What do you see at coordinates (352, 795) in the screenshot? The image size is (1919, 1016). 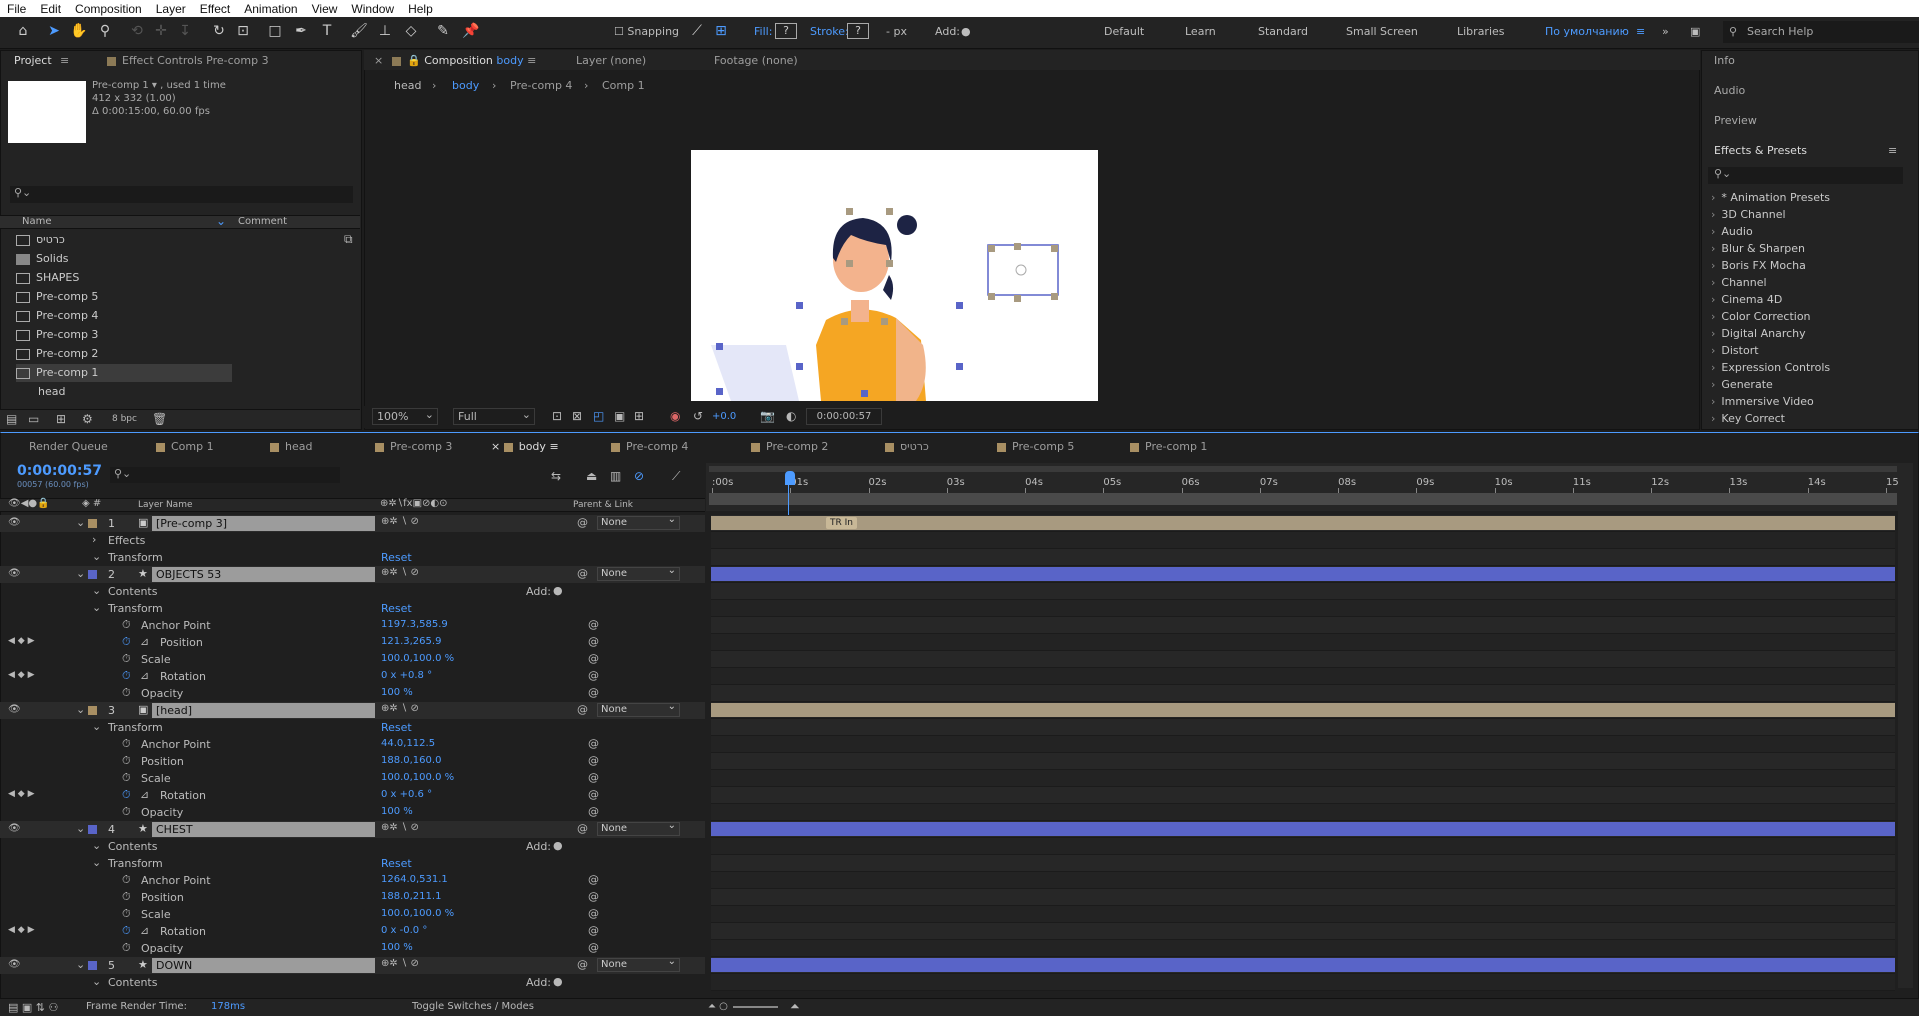 I see `property-row: ◀ ◆ ▶ ⏱ ⊿ Rotation 0 x +0.6 ° @` at bounding box center [352, 795].